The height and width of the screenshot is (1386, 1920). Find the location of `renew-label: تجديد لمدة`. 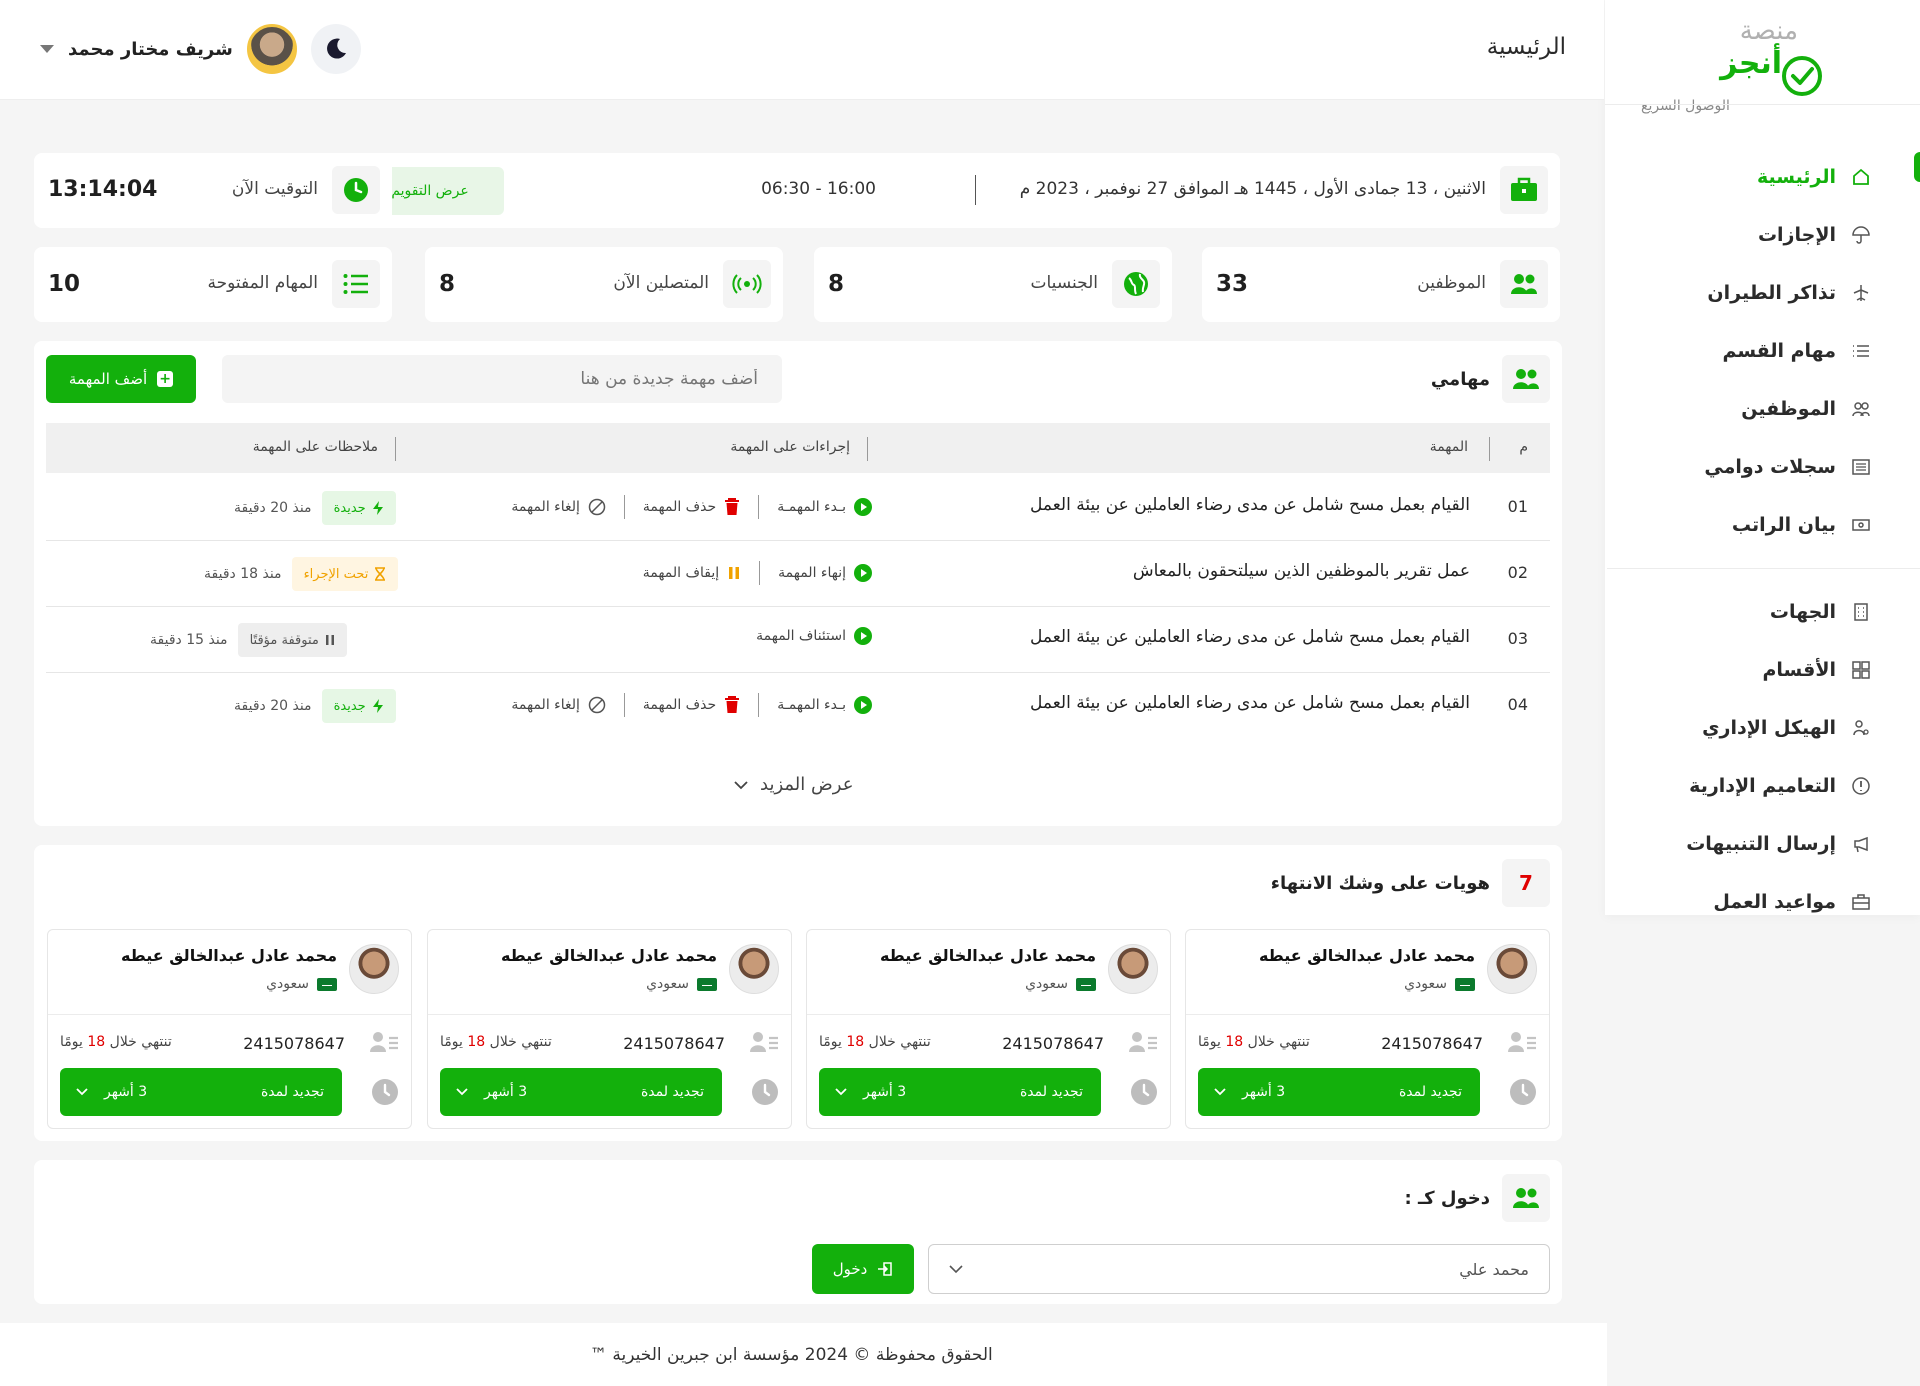

renew-label: تجديد لمدة is located at coordinates (1430, 1092).